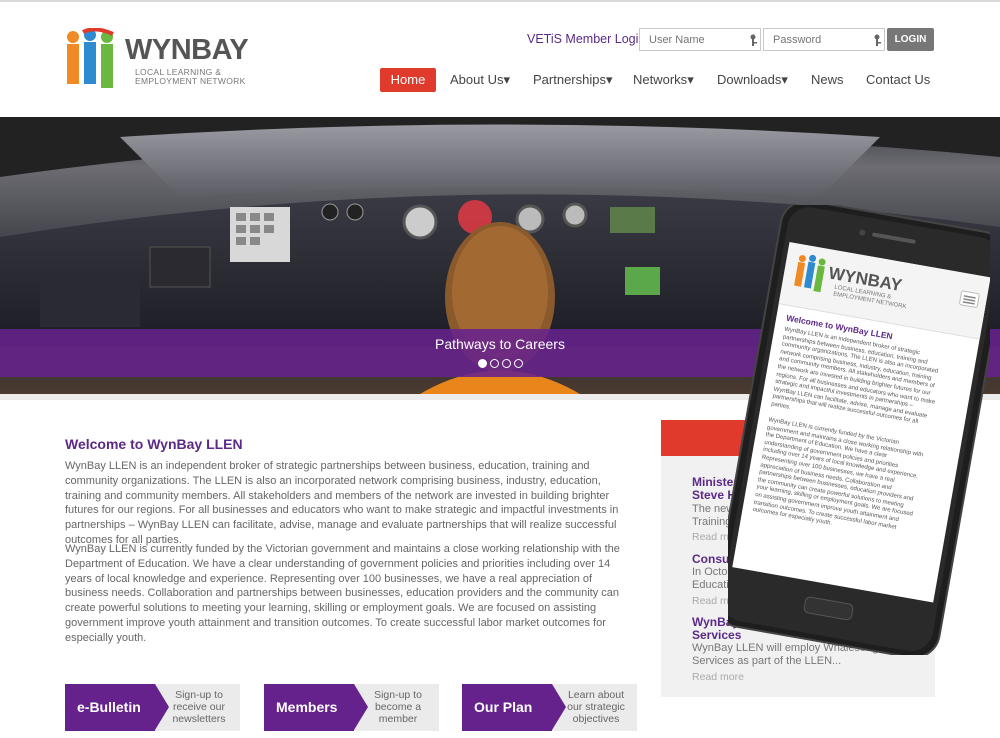 The image size is (1000, 738). Describe the element at coordinates (972, 295) in the screenshot. I see `hamburger-menu-icon` at that location.